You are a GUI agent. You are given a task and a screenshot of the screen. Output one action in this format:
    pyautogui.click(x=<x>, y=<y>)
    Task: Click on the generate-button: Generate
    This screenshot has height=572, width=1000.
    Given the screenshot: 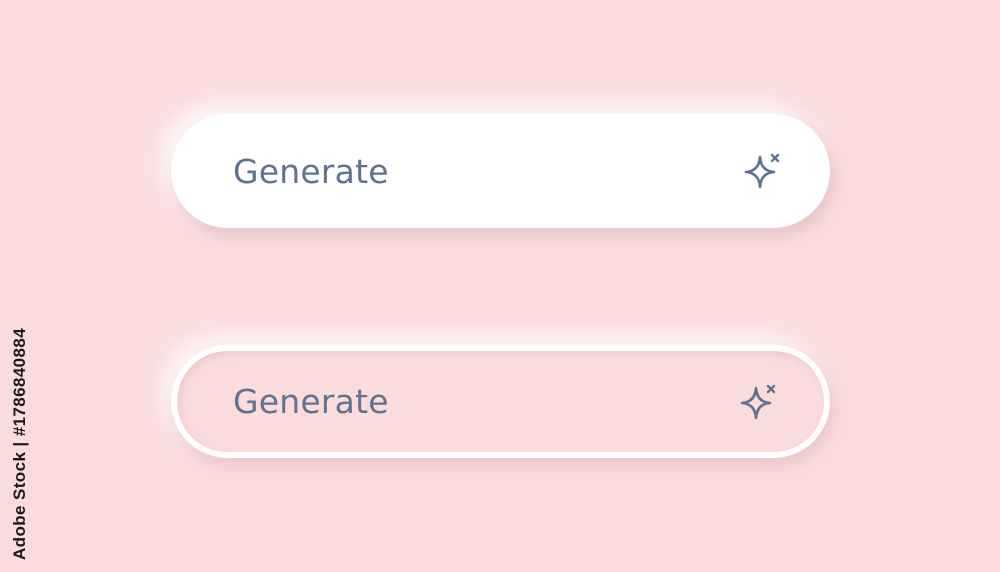 What is the action you would take?
    pyautogui.click(x=500, y=171)
    